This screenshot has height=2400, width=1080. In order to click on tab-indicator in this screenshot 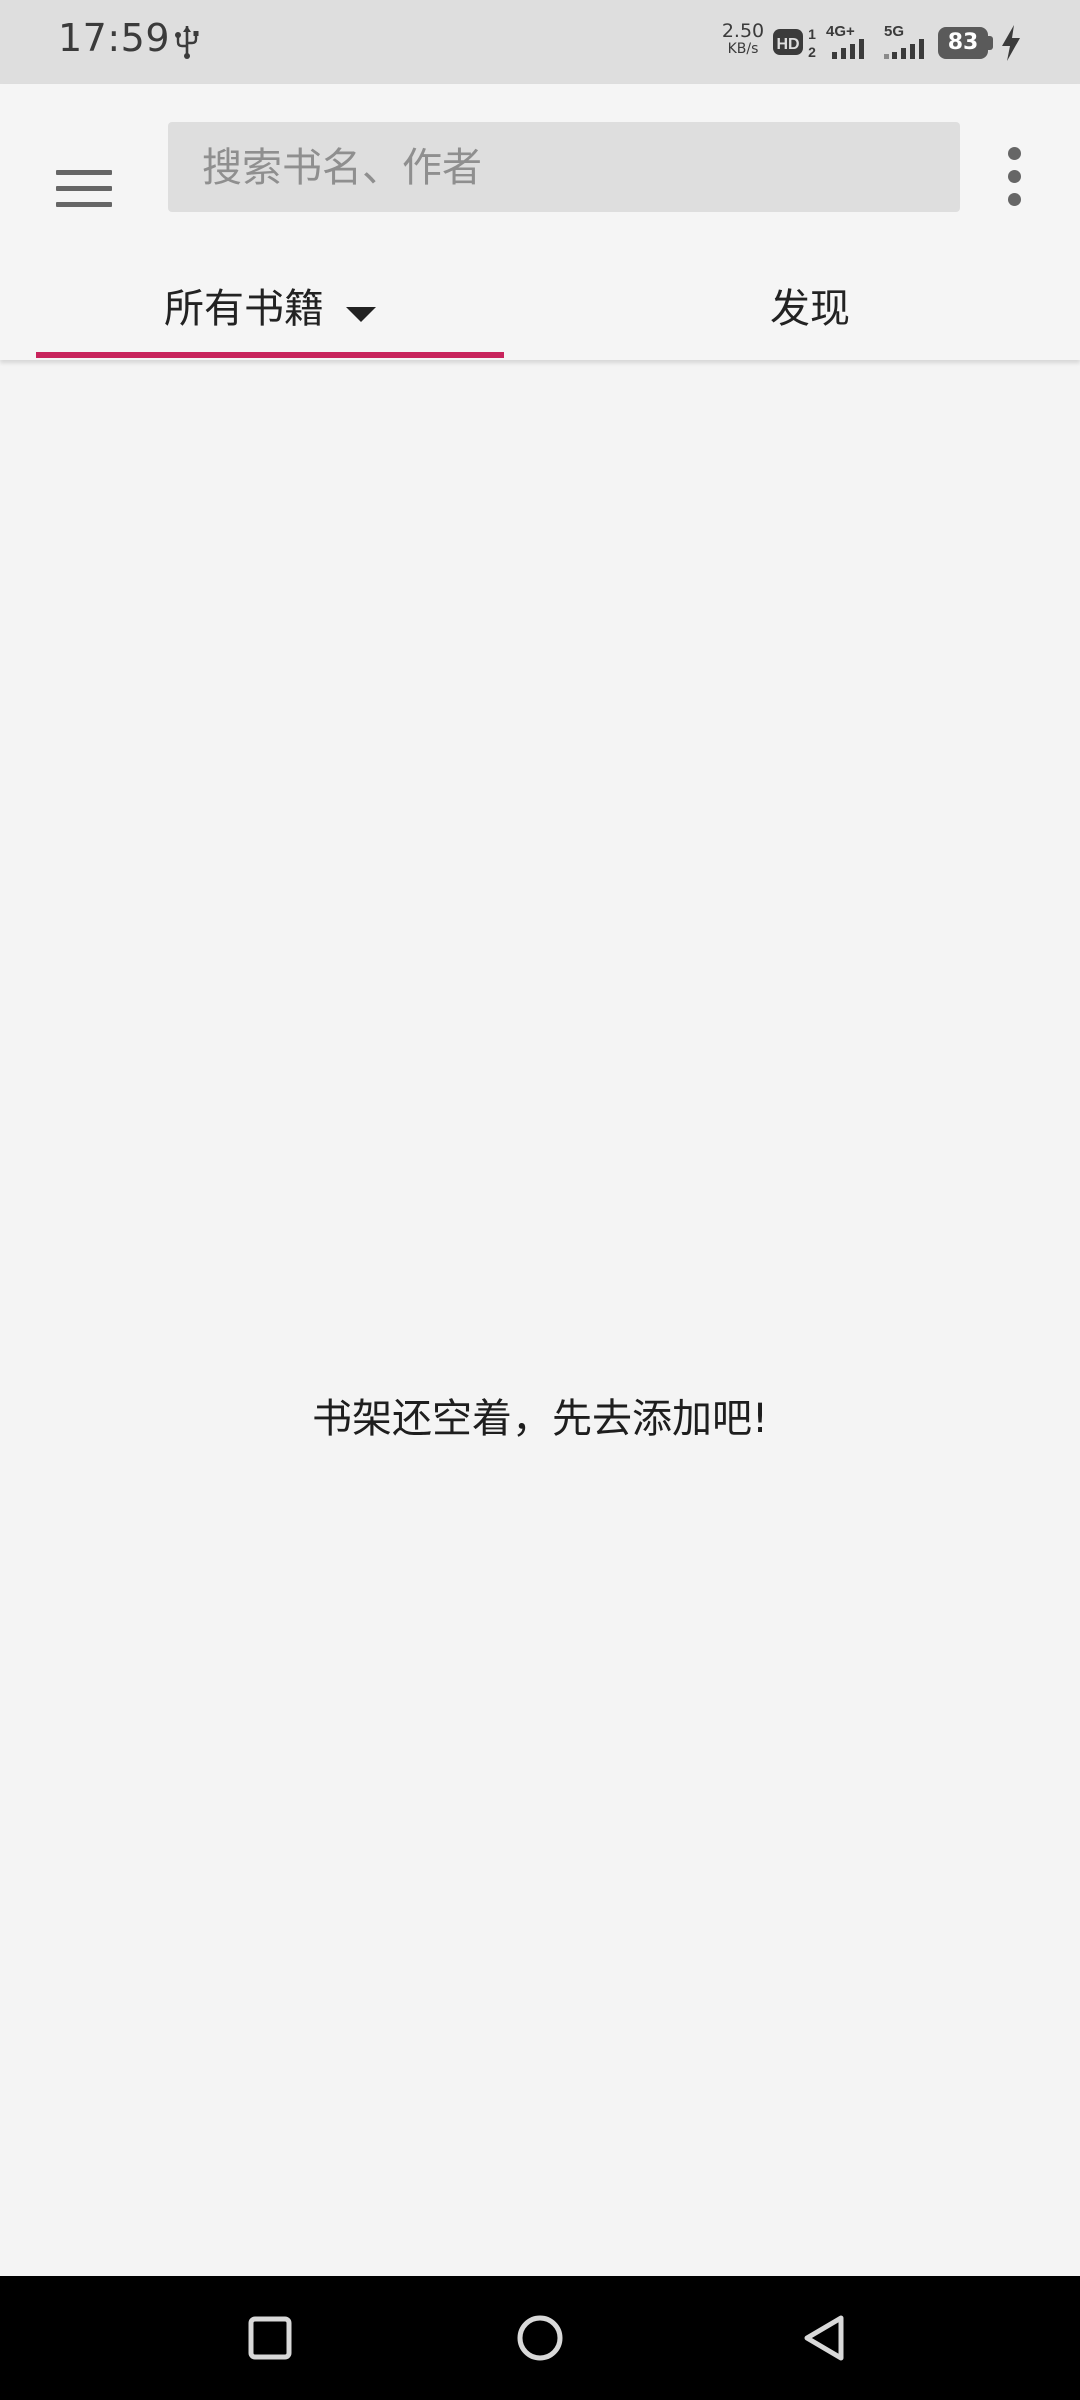, I will do `click(270, 355)`.